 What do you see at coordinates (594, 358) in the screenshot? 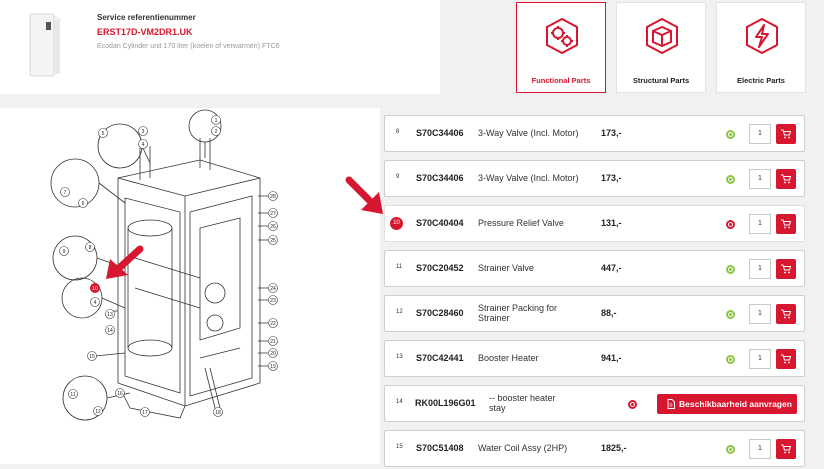
I see `part-row-13: 13 S70C42441 Booster Heater 941,- 1` at bounding box center [594, 358].